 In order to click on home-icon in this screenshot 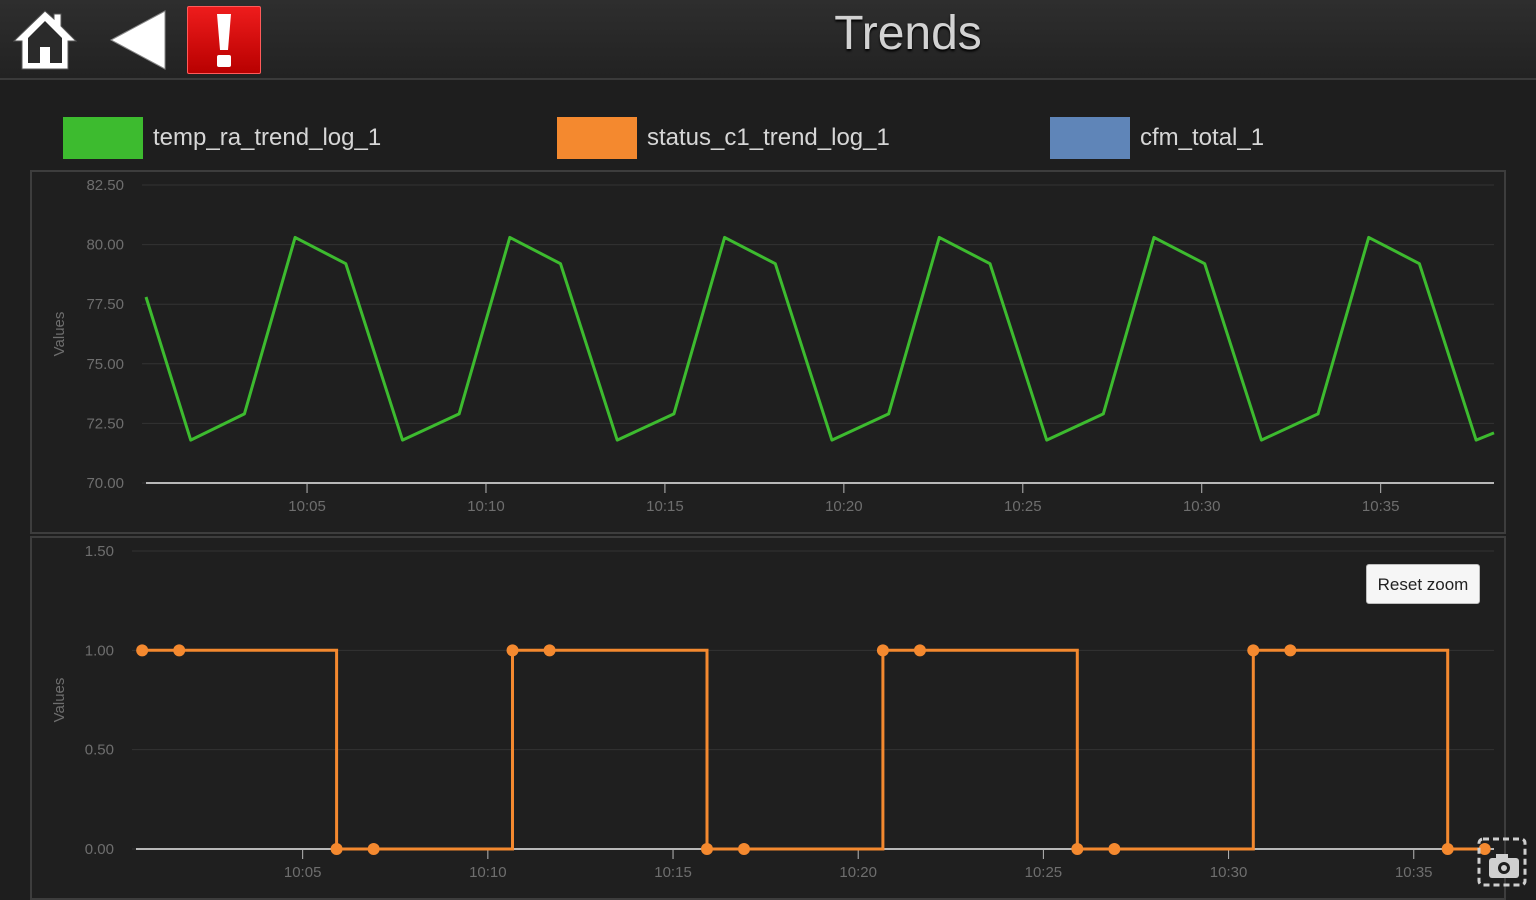, I will do `click(45, 40)`.